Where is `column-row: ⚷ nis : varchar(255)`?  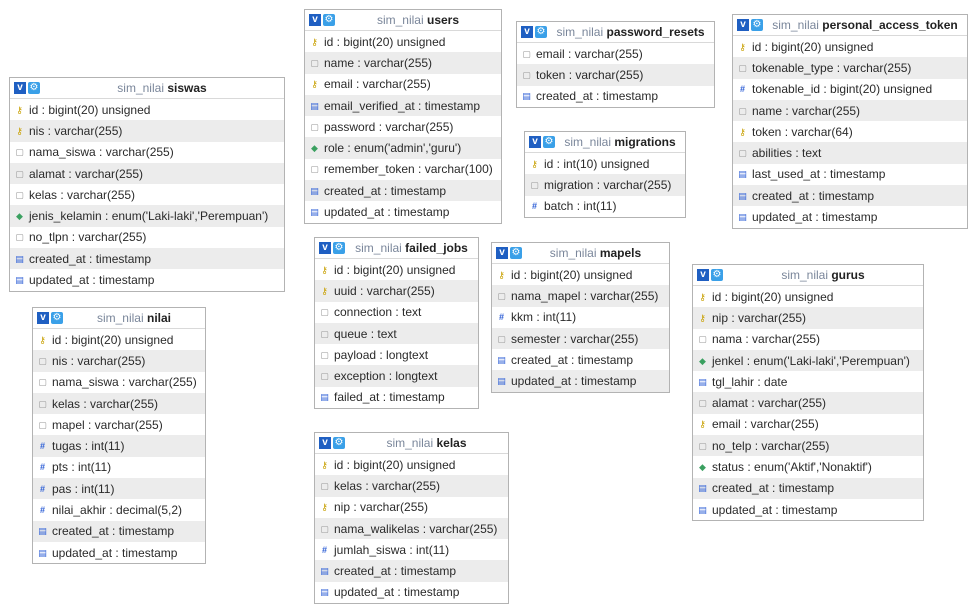 column-row: ⚷ nis : varchar(255) is located at coordinates (147, 131).